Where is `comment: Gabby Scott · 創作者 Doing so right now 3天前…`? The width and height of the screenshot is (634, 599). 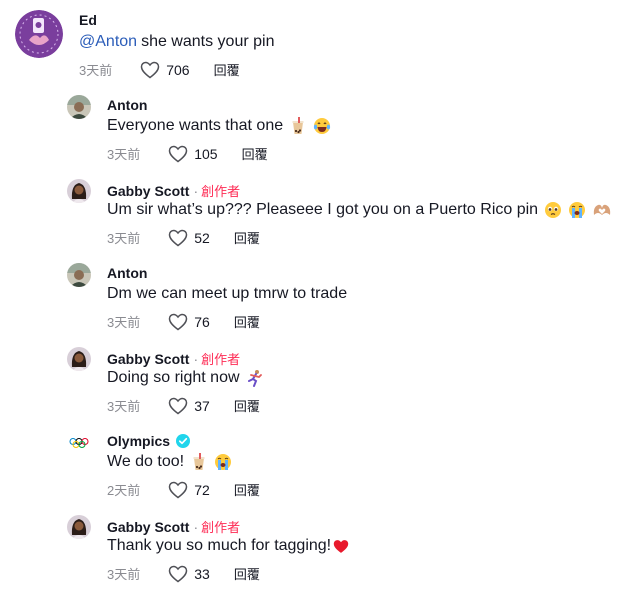
comment: Gabby Scott · 創作者 Doing so right now 3天前… is located at coordinates (317, 384).